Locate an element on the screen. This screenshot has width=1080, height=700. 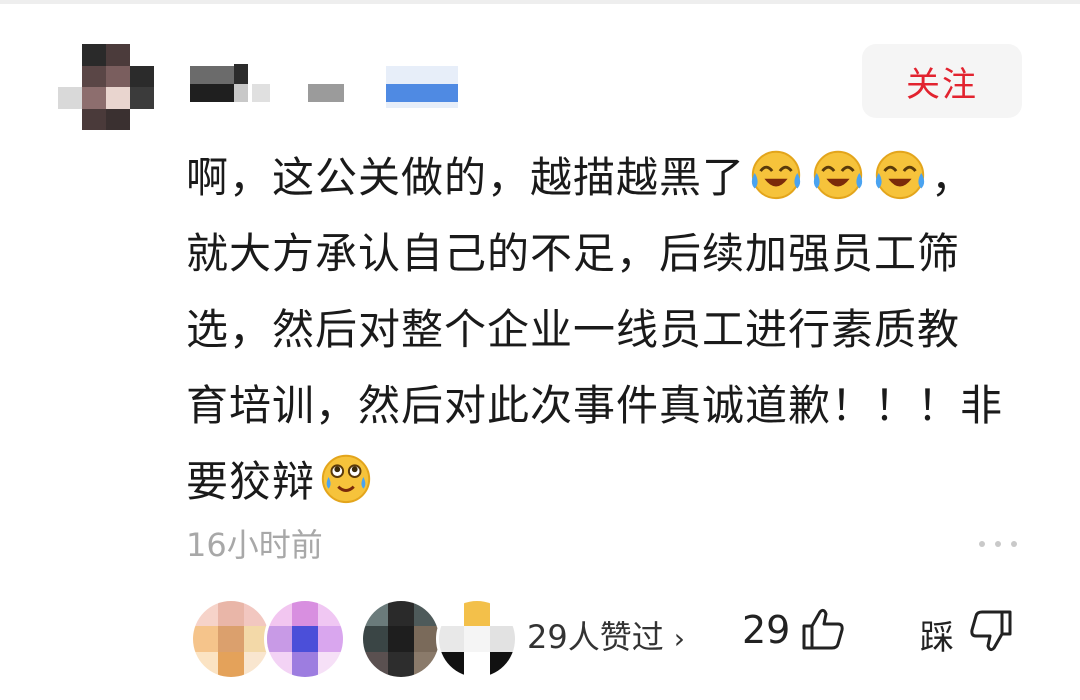
comment-line-4: 育培训，然后对此次事件真诚道歉！！！非 is located at coordinates (595, 405).